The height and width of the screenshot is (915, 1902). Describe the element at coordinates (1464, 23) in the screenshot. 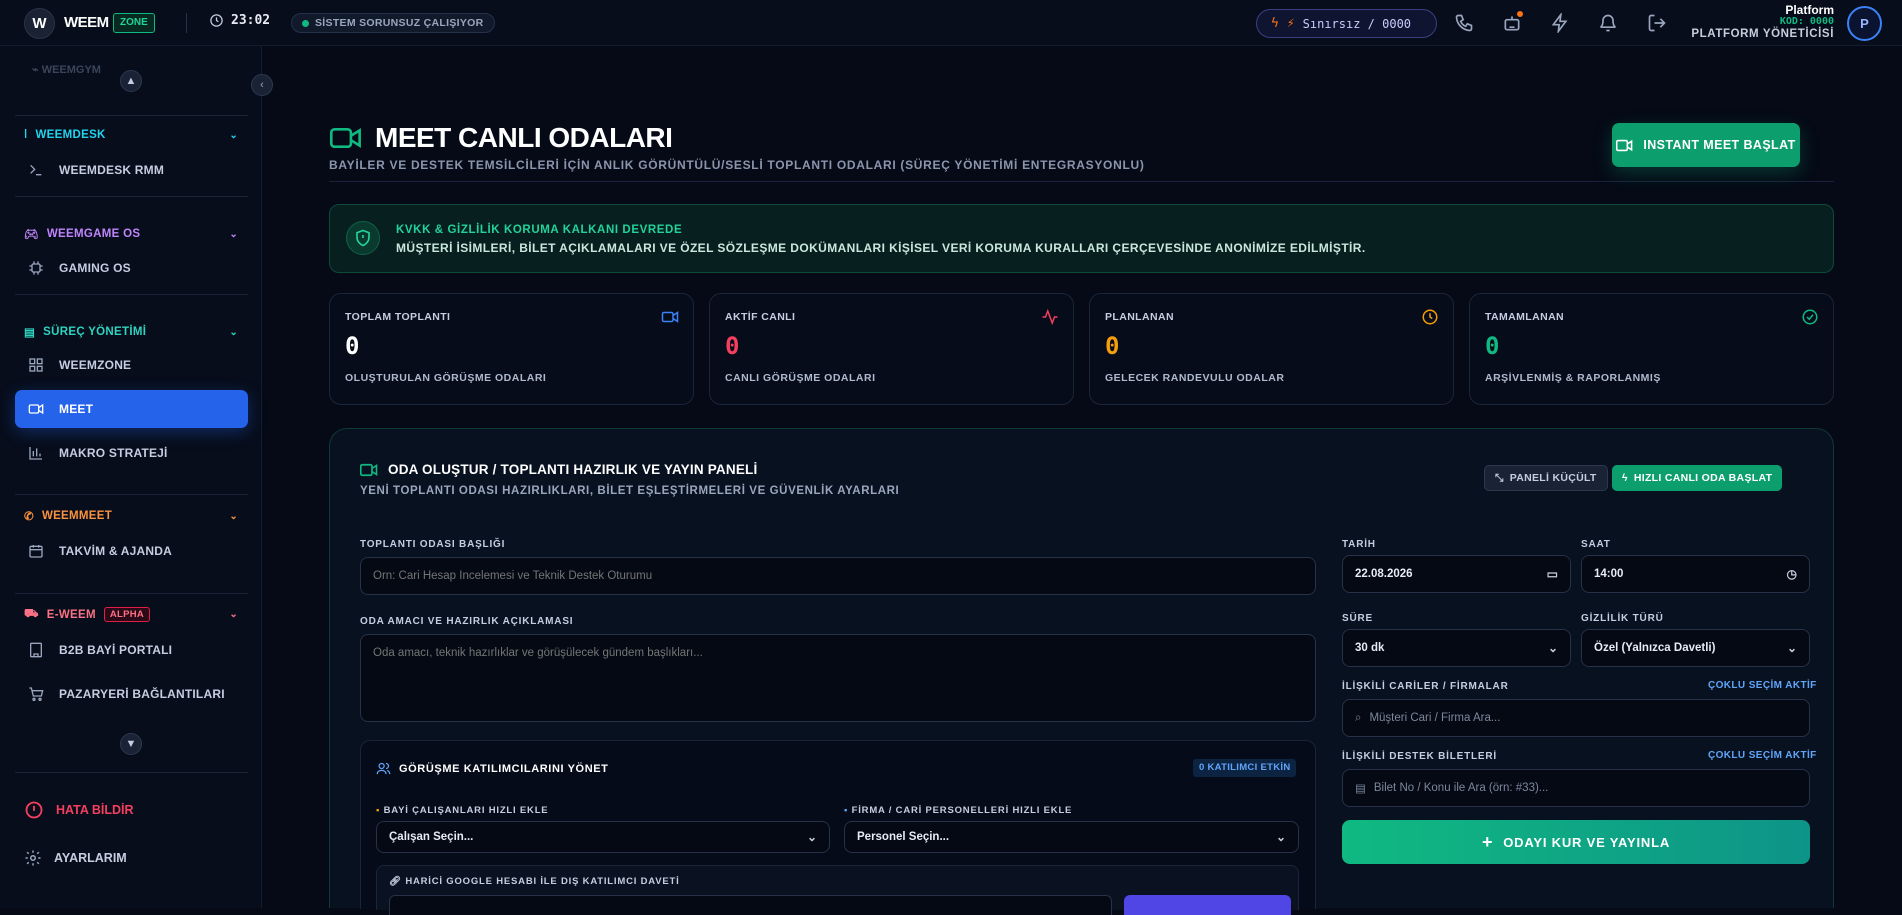

I see `phone-icon` at that location.